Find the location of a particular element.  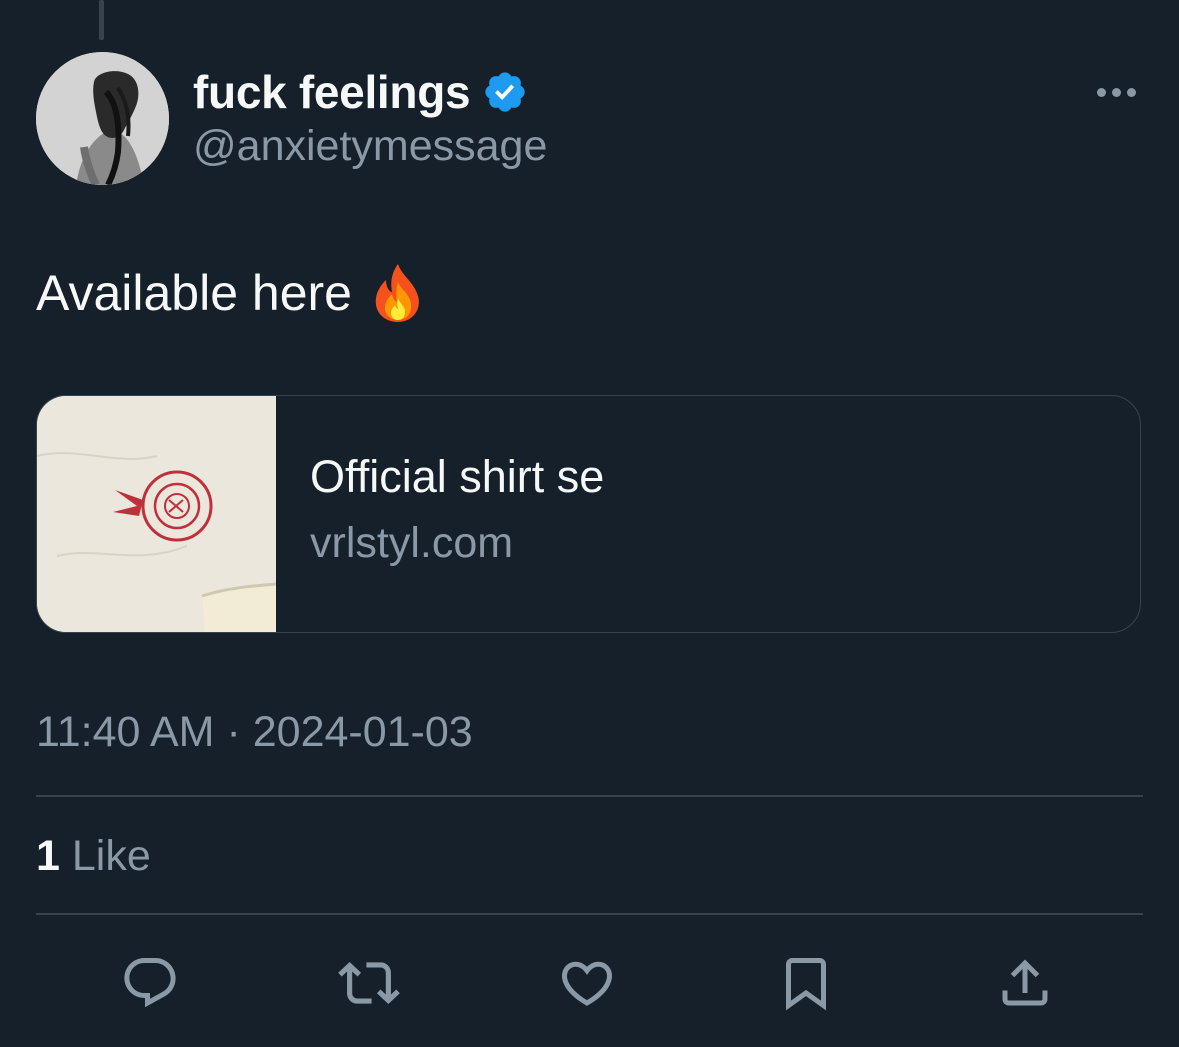

reply-button is located at coordinates (150, 983).